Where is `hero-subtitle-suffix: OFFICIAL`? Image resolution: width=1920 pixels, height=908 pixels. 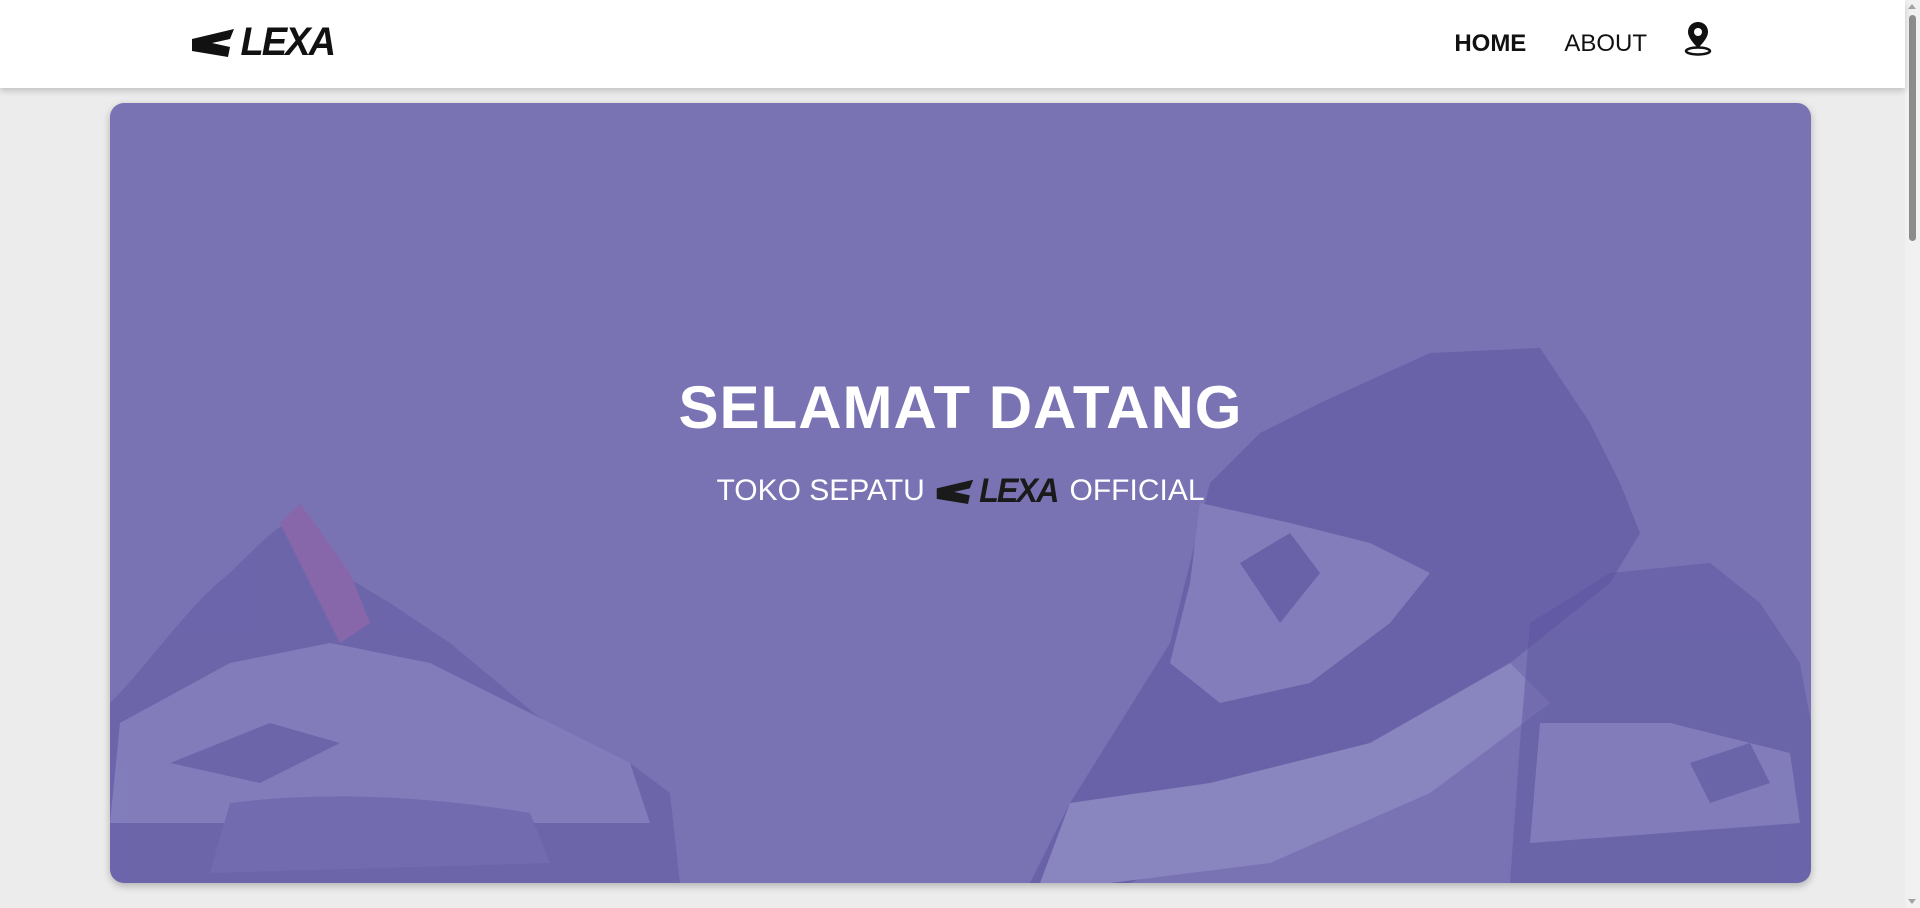
hero-subtitle-suffix: OFFICIAL is located at coordinates (1137, 490).